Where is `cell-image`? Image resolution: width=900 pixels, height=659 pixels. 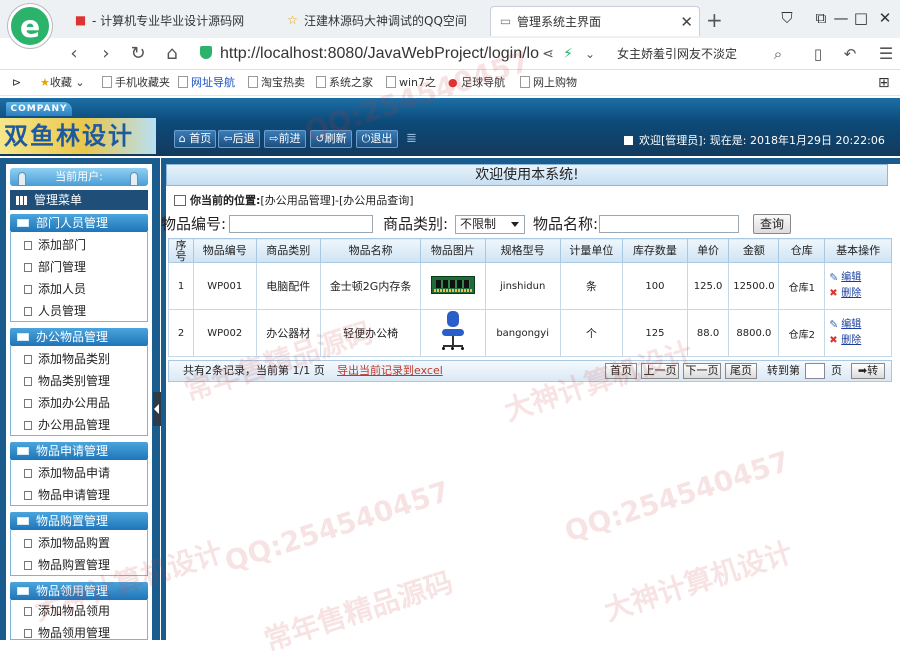
cell-image is located at coordinates (453, 286).